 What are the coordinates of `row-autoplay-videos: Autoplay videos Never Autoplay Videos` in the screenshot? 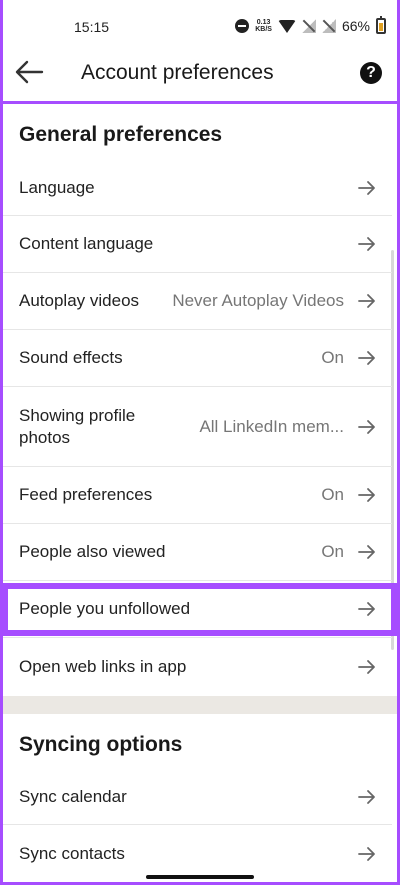 It's located at (196, 301).